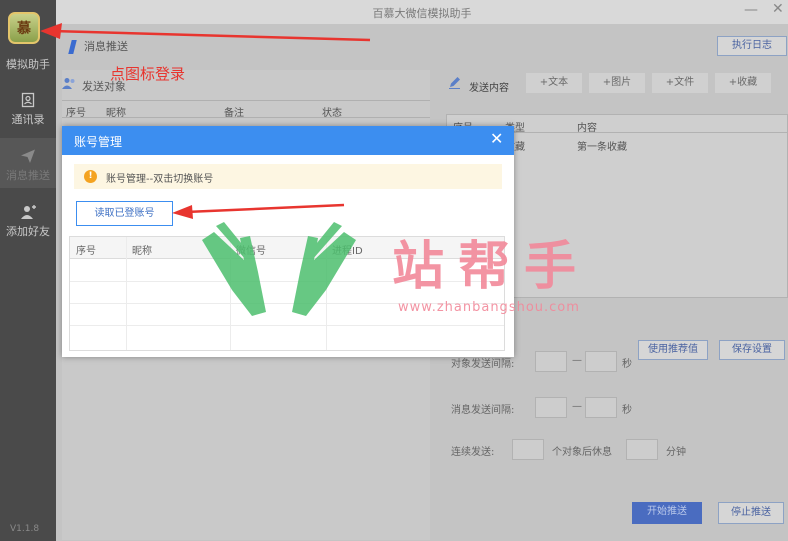 The image size is (788, 541). I want to click on send-plane-icon, so click(28, 156).